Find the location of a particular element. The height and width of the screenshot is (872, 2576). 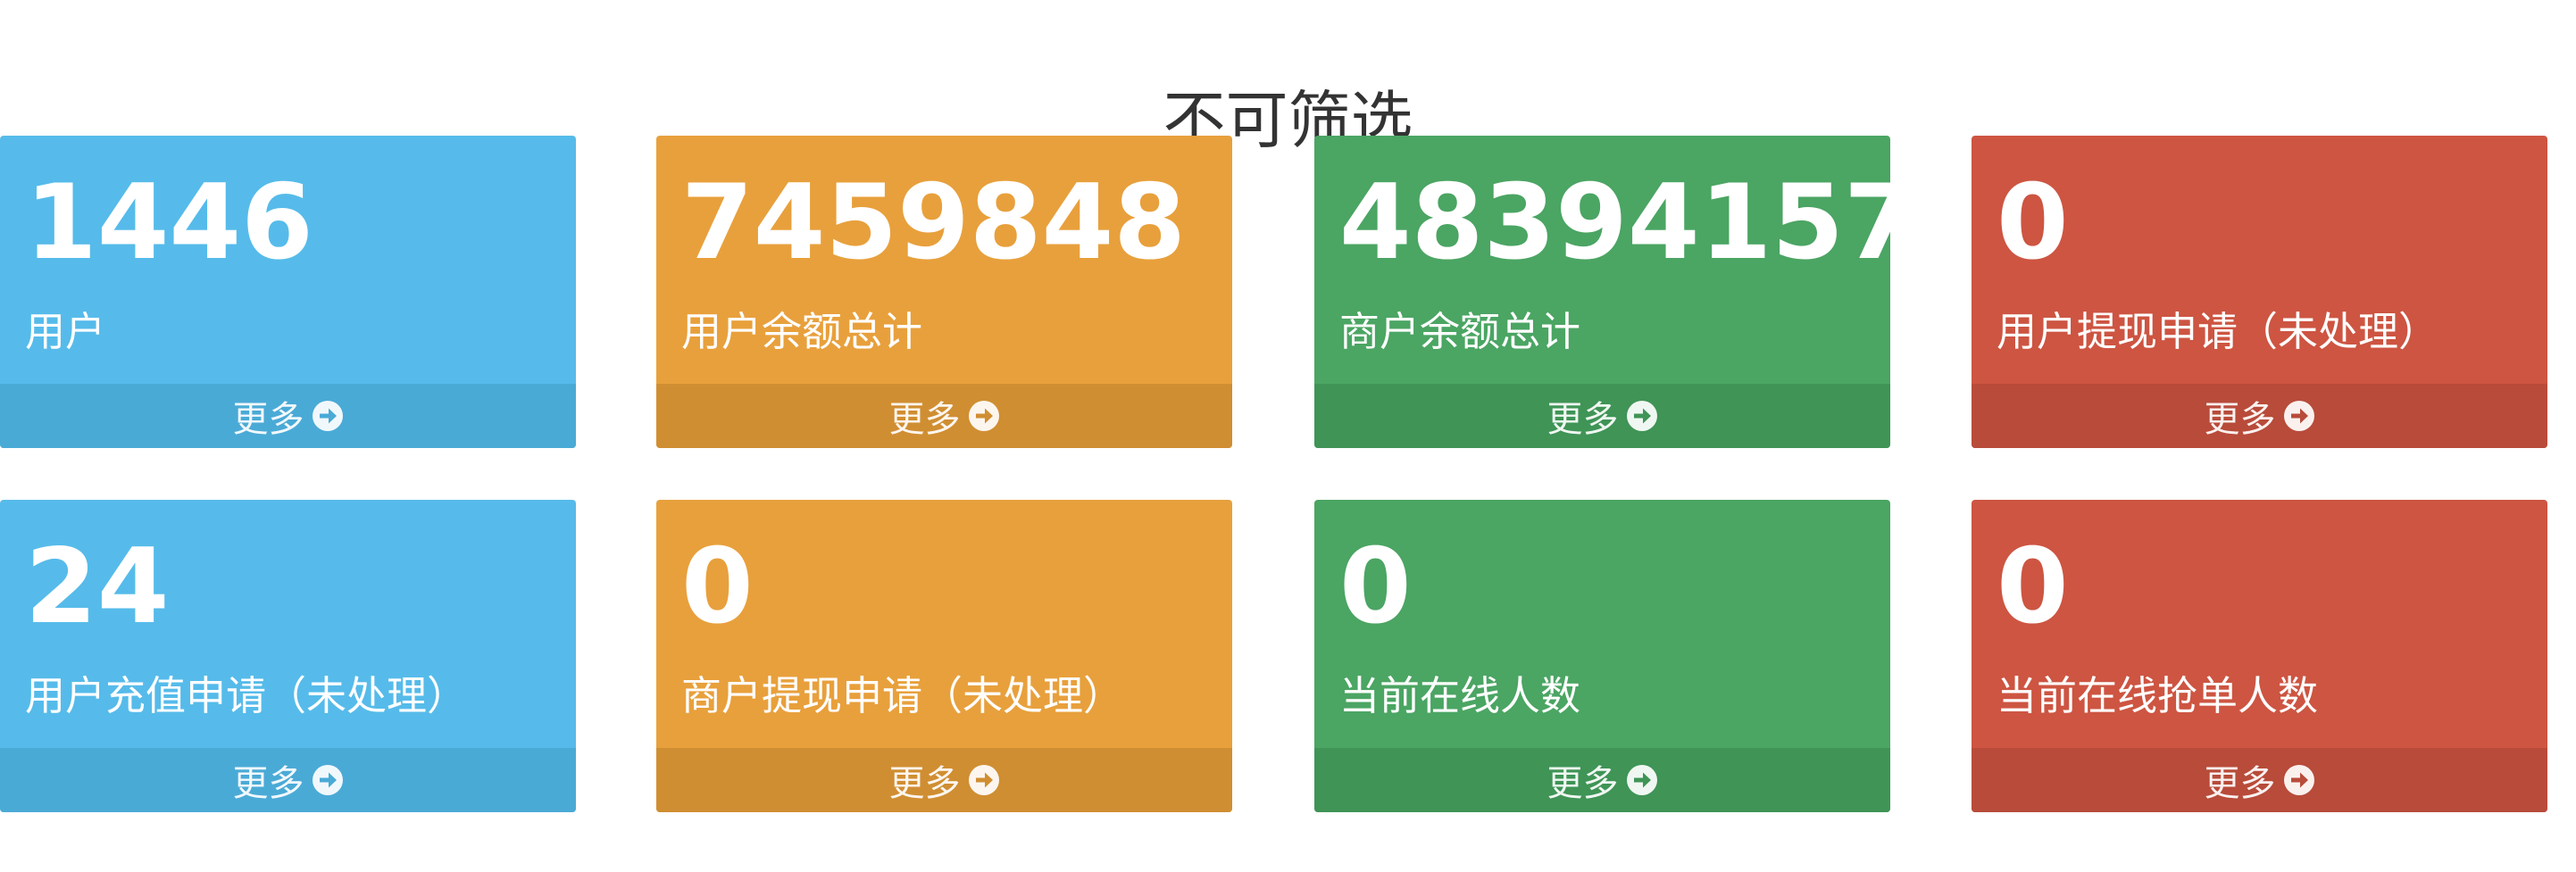

stat-label: 当前在线人数 is located at coordinates (1460, 695).